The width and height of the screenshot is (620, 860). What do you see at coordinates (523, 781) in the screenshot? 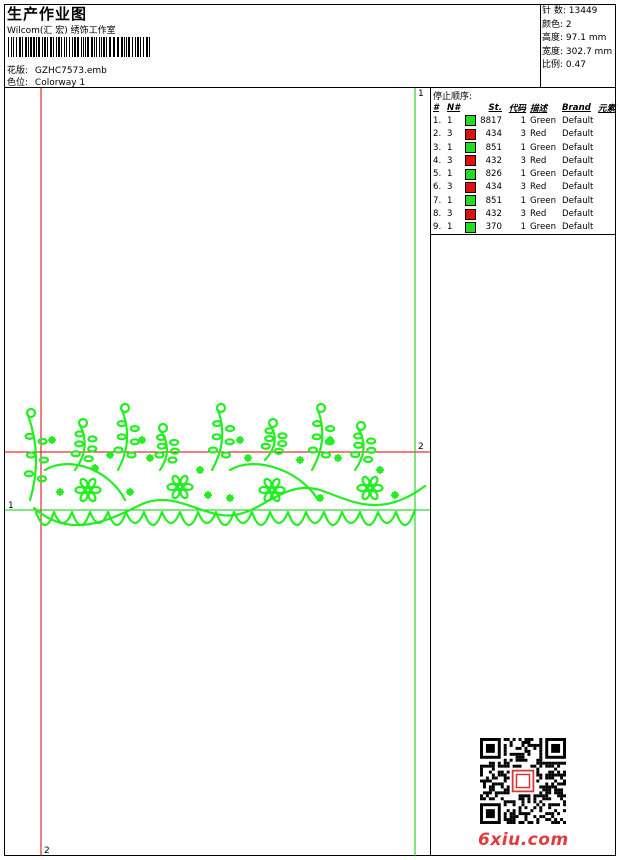
I see `qr-code` at bounding box center [523, 781].